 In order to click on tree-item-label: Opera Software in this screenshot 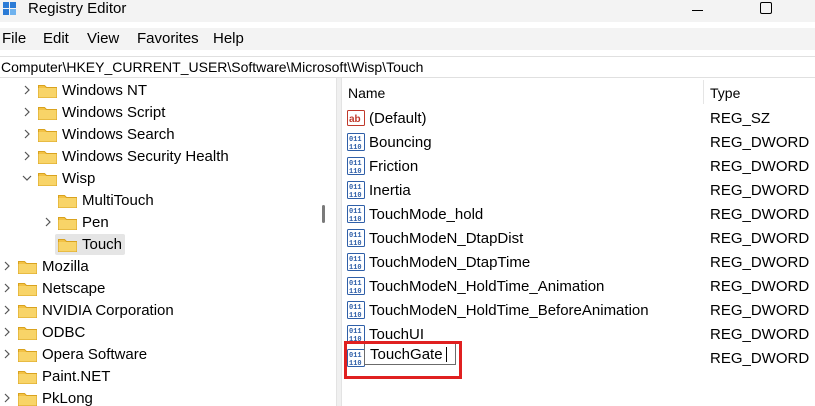, I will do `click(95, 354)`.